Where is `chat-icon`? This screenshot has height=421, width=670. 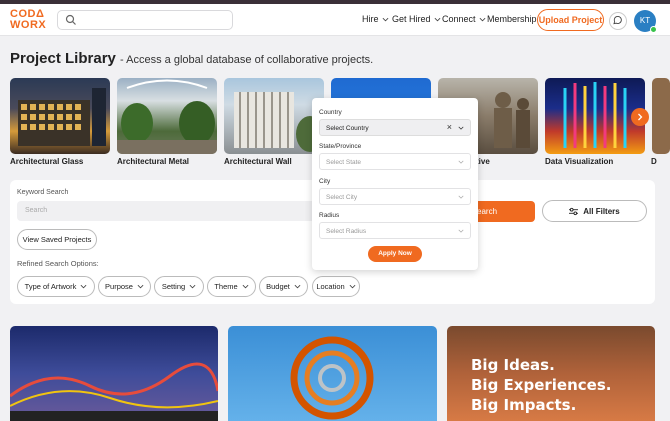 chat-icon is located at coordinates (617, 20).